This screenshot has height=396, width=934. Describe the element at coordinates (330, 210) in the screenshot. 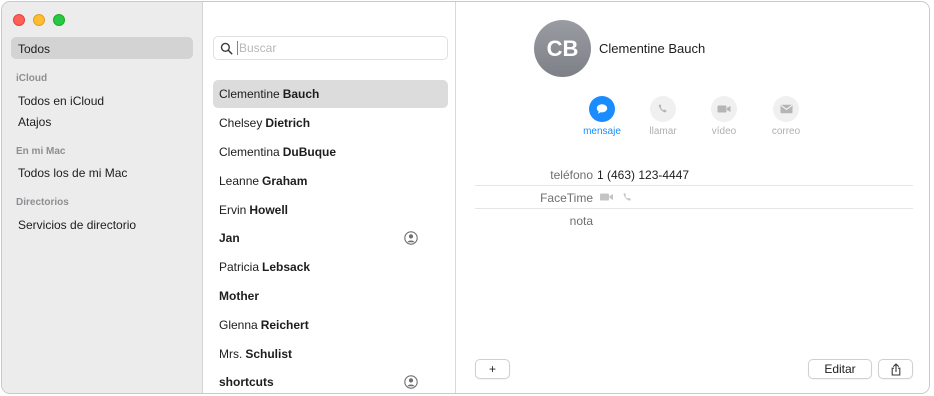

I see `list-item: Ervin Howell` at that location.